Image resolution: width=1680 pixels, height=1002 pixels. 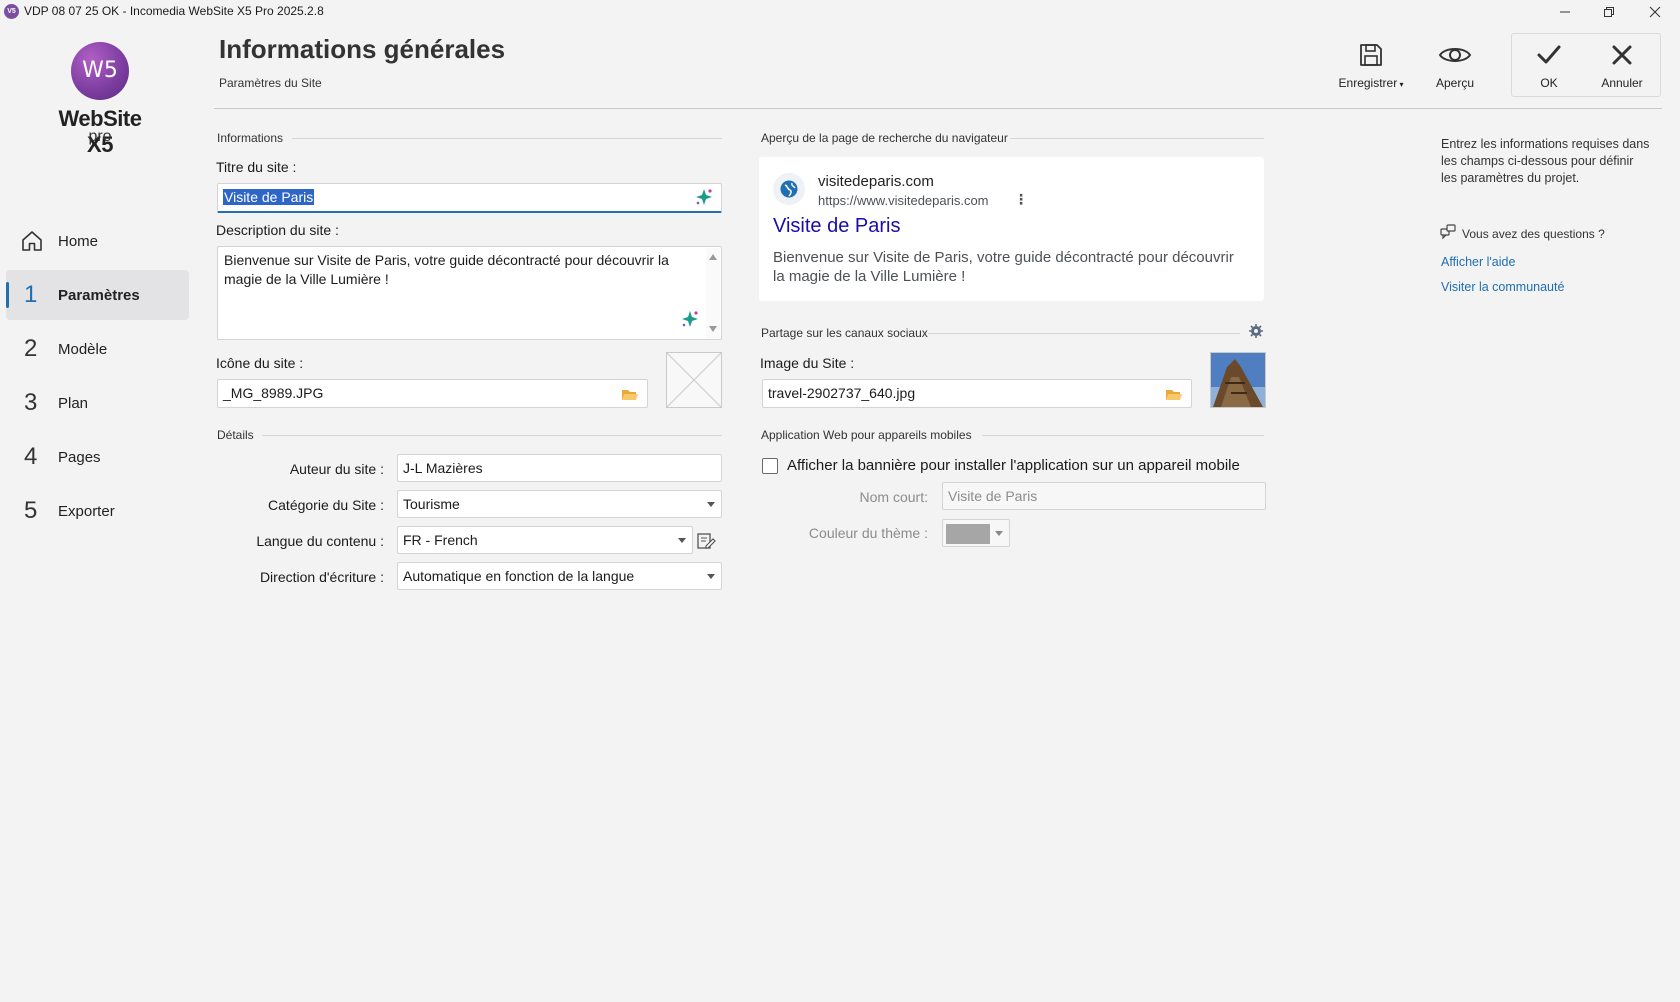 What do you see at coordinates (83, 349) in the screenshot?
I see `sidebar-item-label: Modèle` at bounding box center [83, 349].